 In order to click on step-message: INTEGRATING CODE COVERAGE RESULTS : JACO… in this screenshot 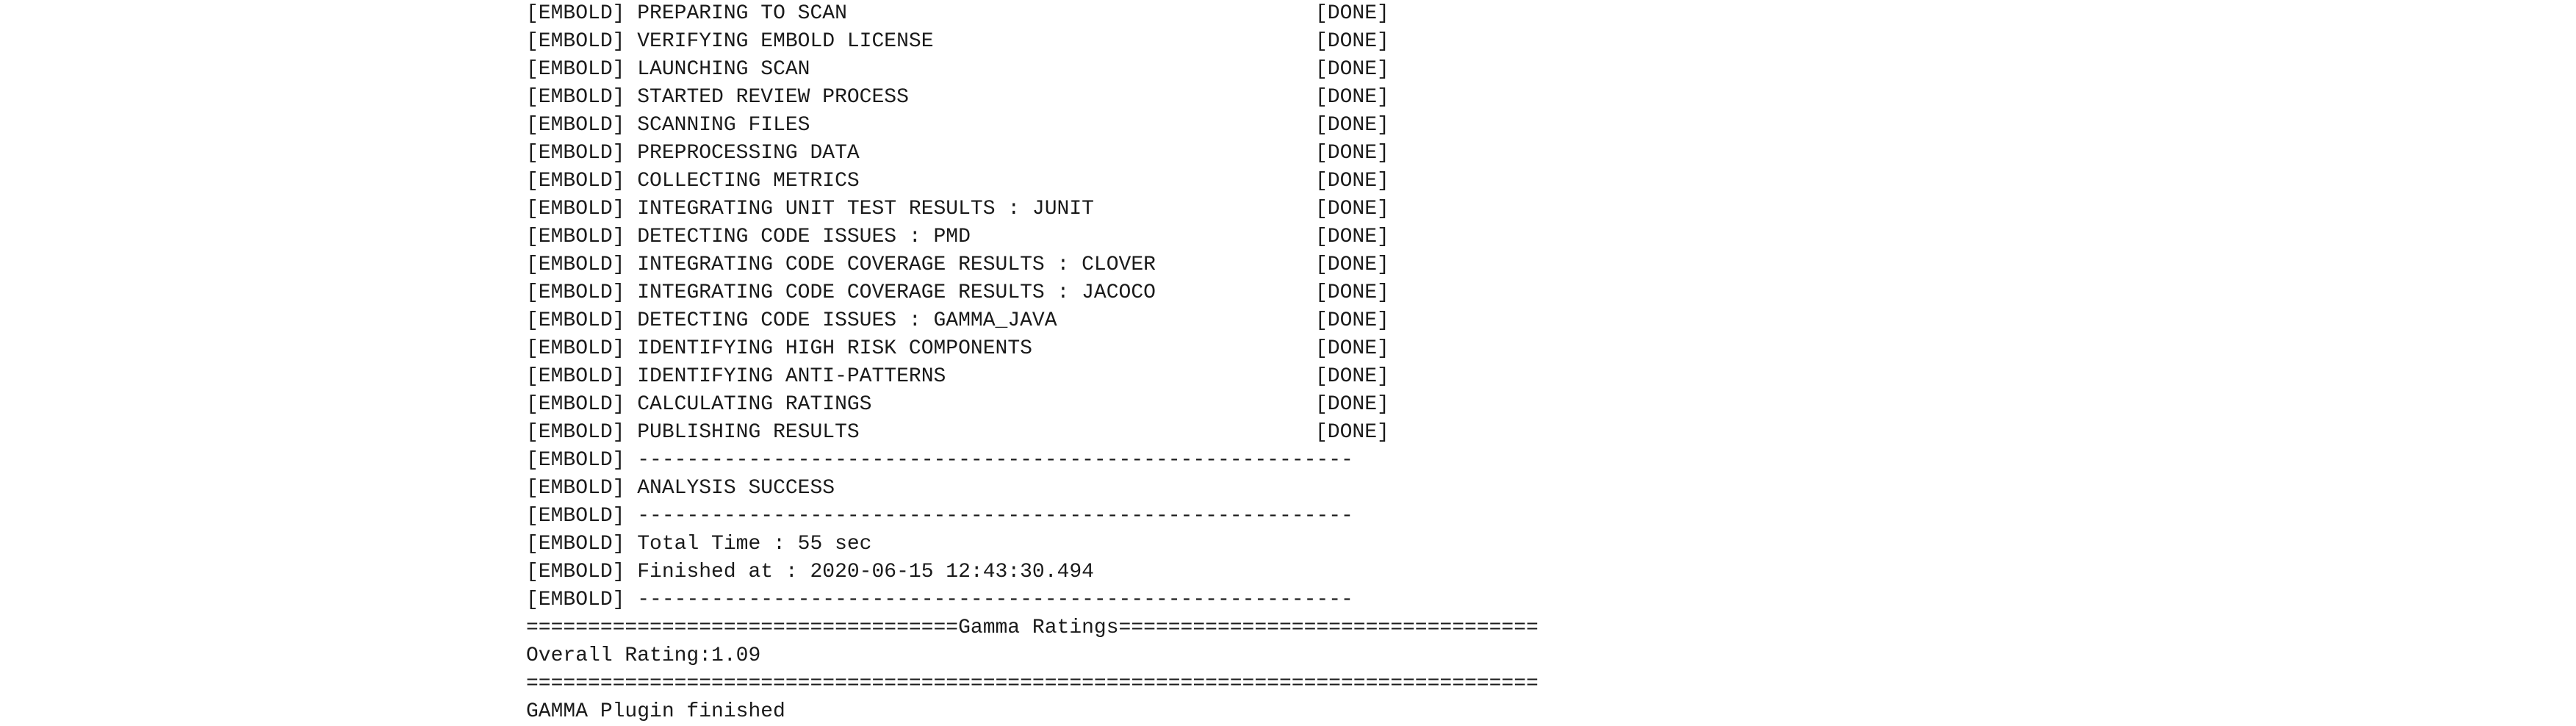, I will do `click(896, 292)`.